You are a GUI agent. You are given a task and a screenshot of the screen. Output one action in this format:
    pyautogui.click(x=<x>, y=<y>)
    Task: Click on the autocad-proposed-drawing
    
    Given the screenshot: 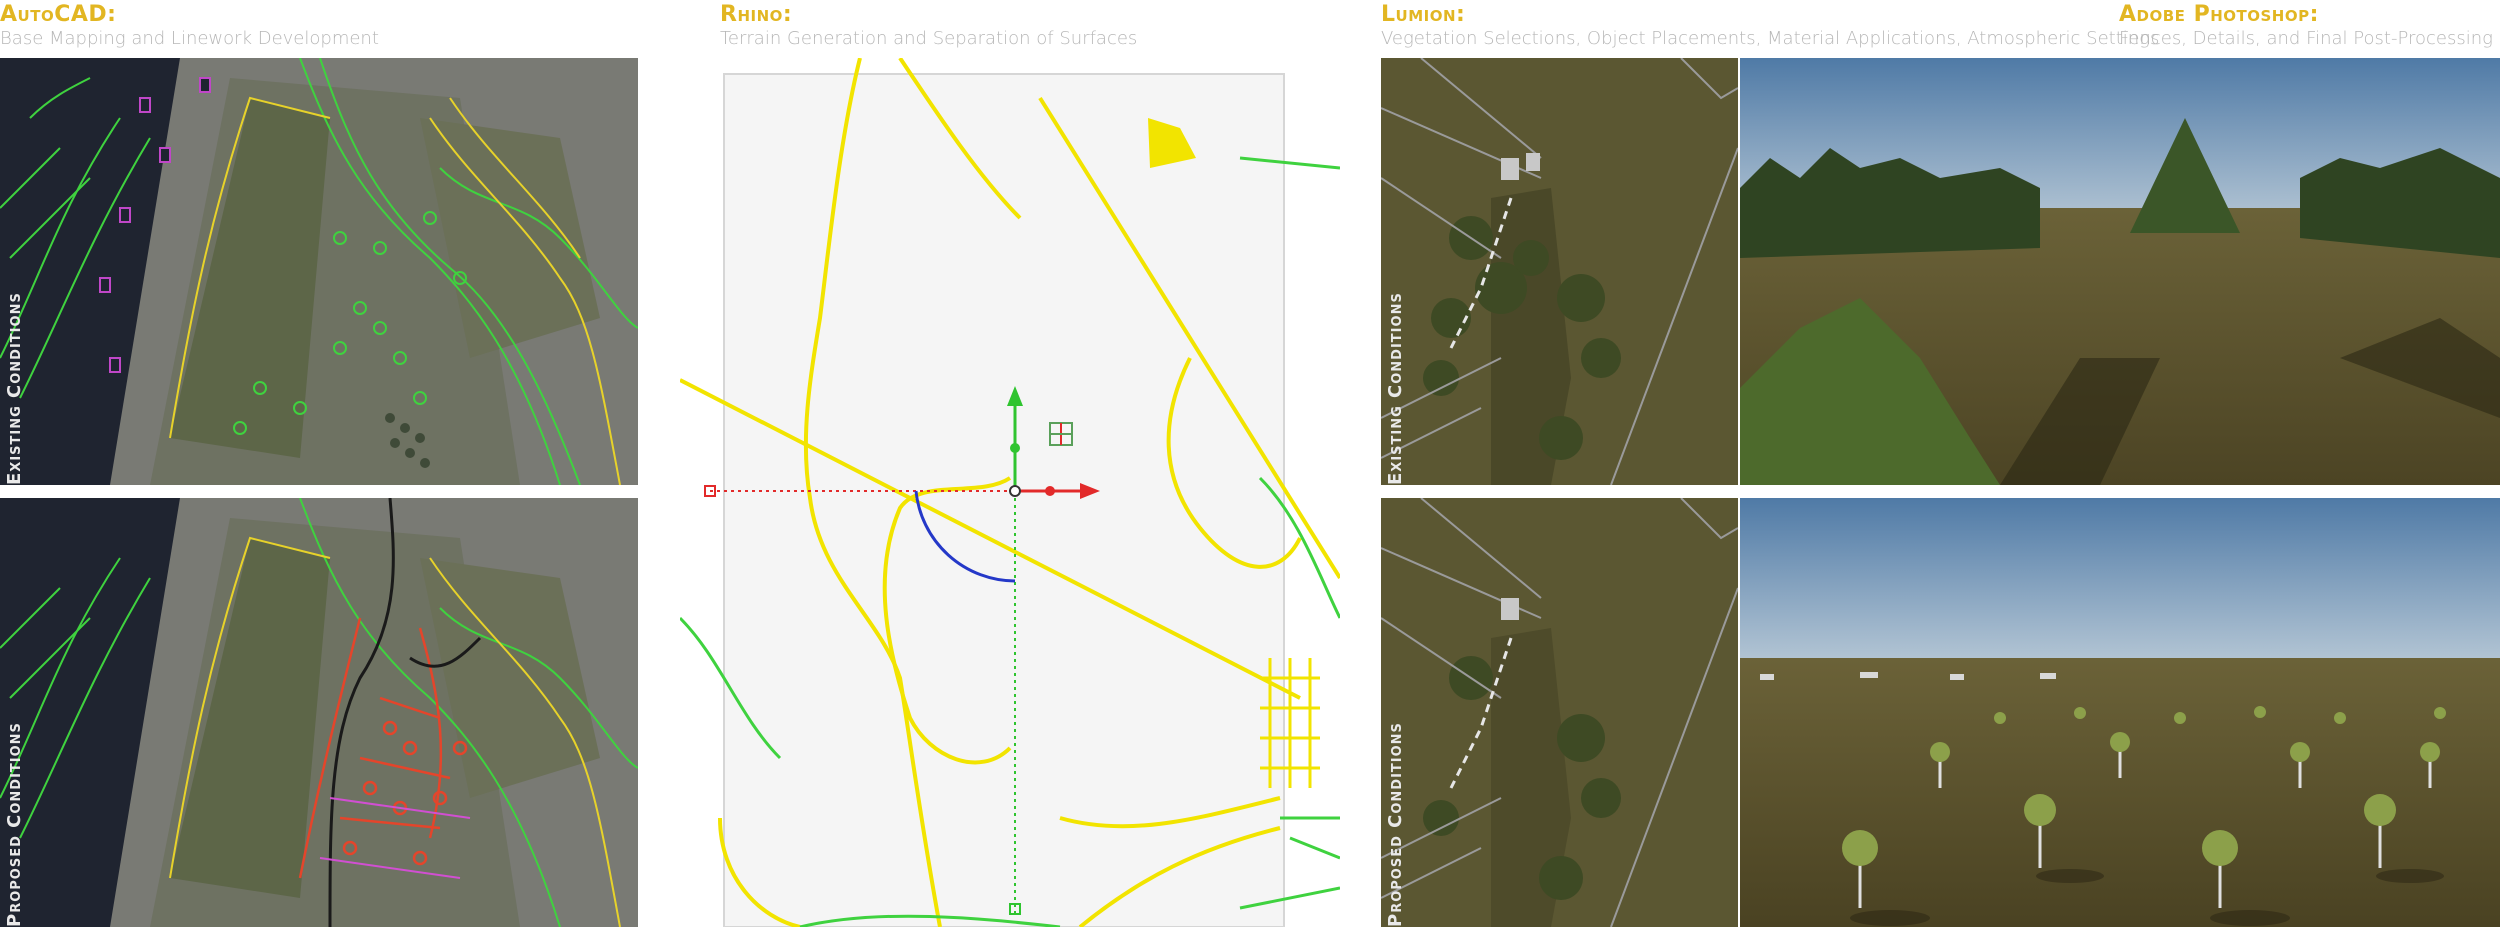 What is the action you would take?
    pyautogui.click(x=319, y=712)
    